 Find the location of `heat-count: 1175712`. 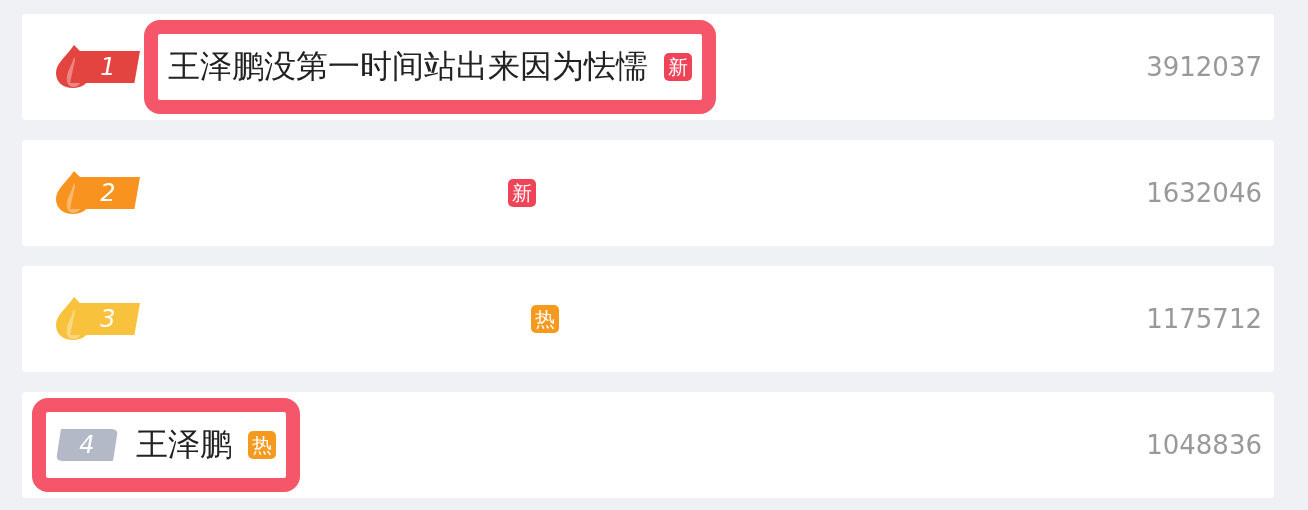

heat-count: 1175712 is located at coordinates (1204, 319).